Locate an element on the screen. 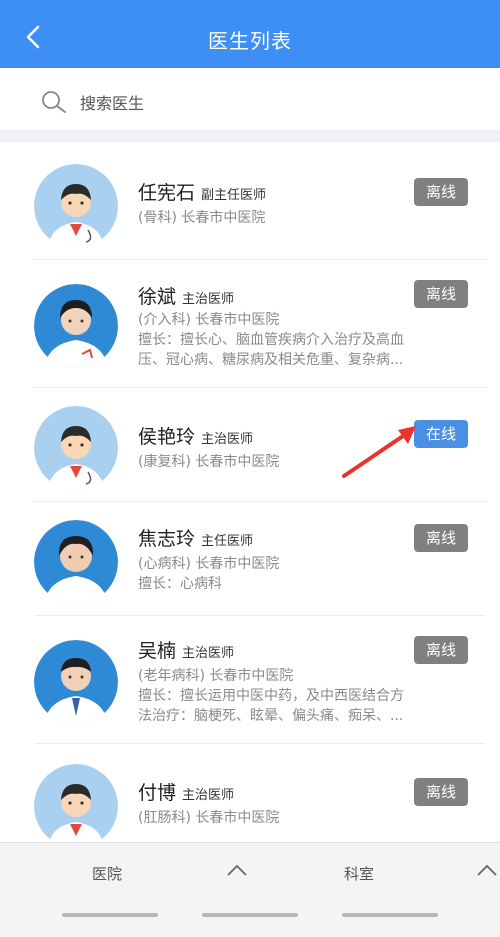  doctor-title: 主任医师 is located at coordinates (227, 541).